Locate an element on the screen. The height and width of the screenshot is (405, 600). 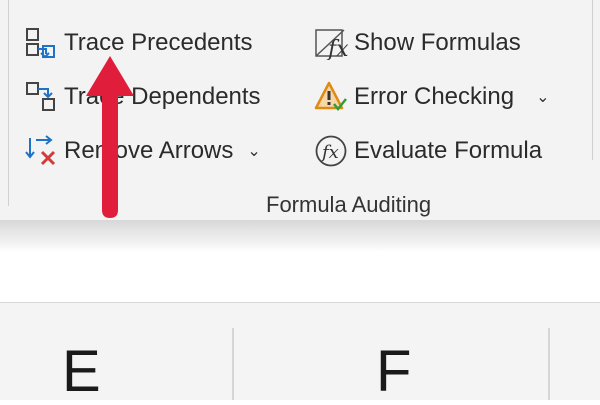
remove-arrows-icon is located at coordinates (41, 151).